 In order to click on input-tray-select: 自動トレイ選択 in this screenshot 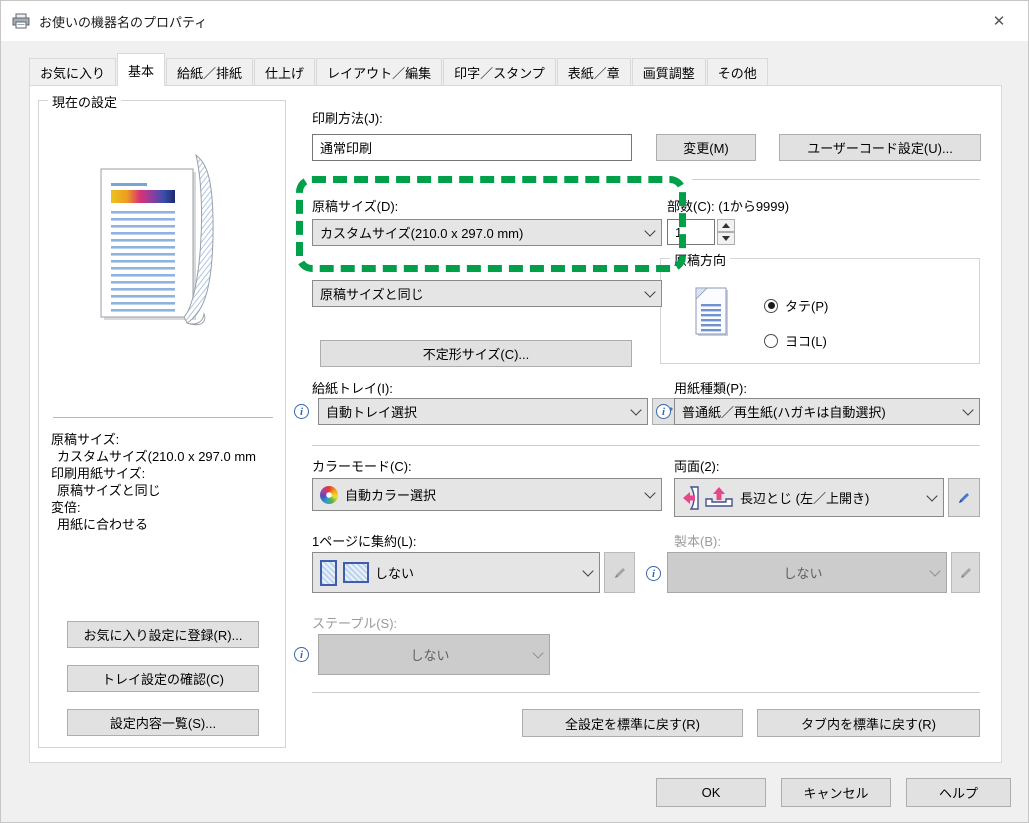, I will do `click(483, 411)`.